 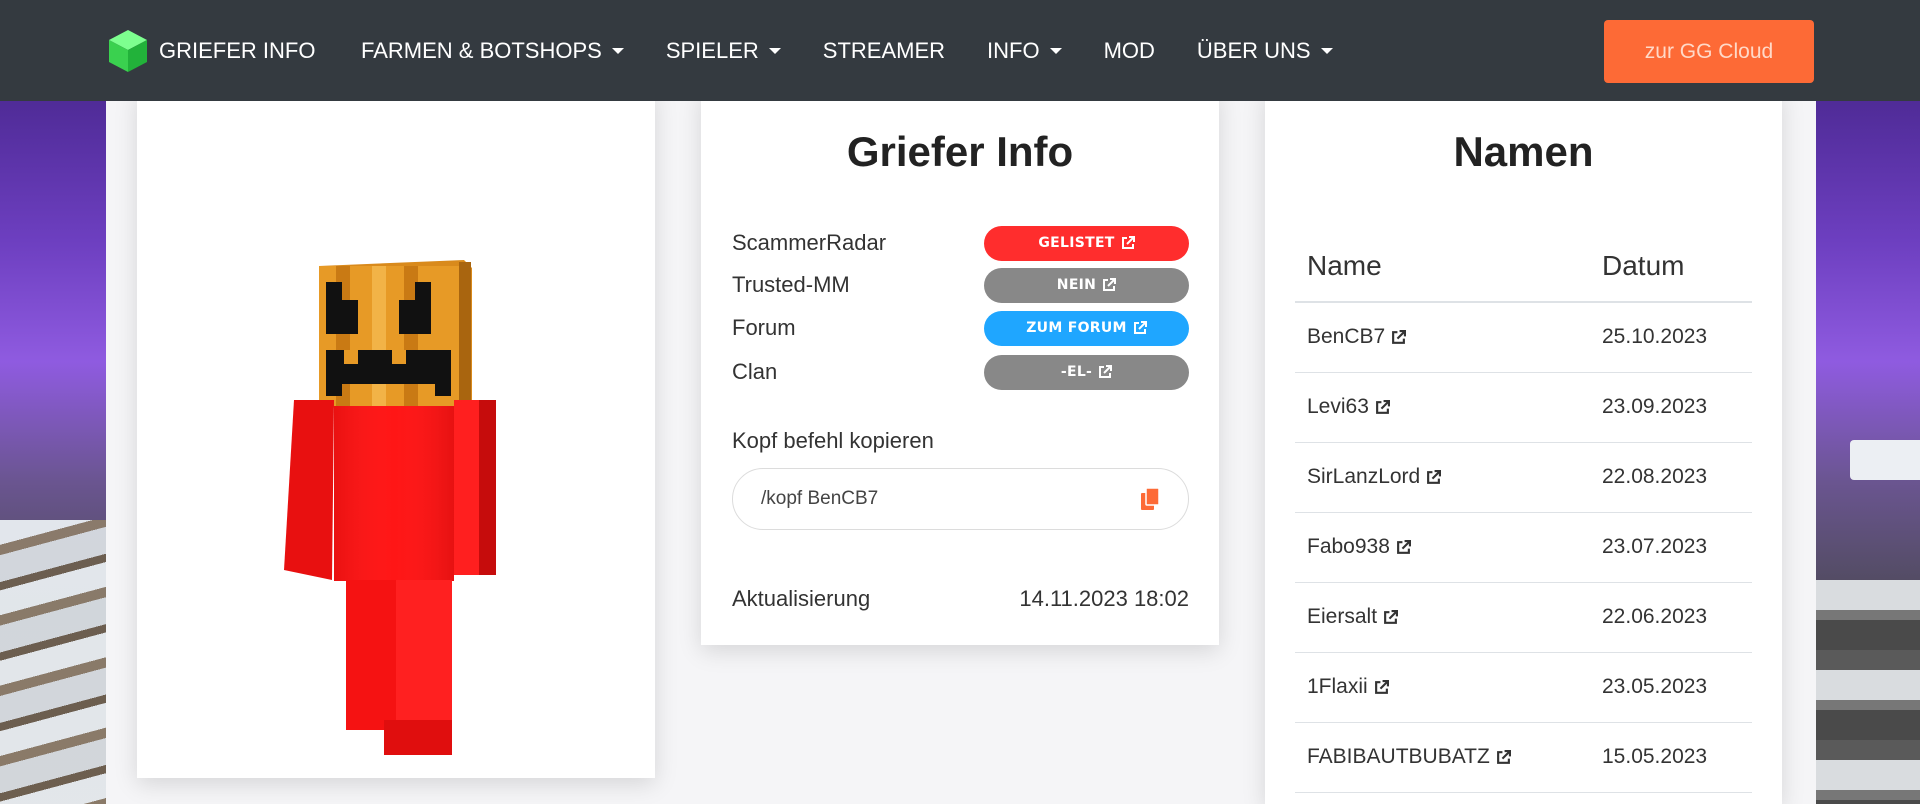 I want to click on date-cell: 22.08.2023, so click(x=1671, y=477).